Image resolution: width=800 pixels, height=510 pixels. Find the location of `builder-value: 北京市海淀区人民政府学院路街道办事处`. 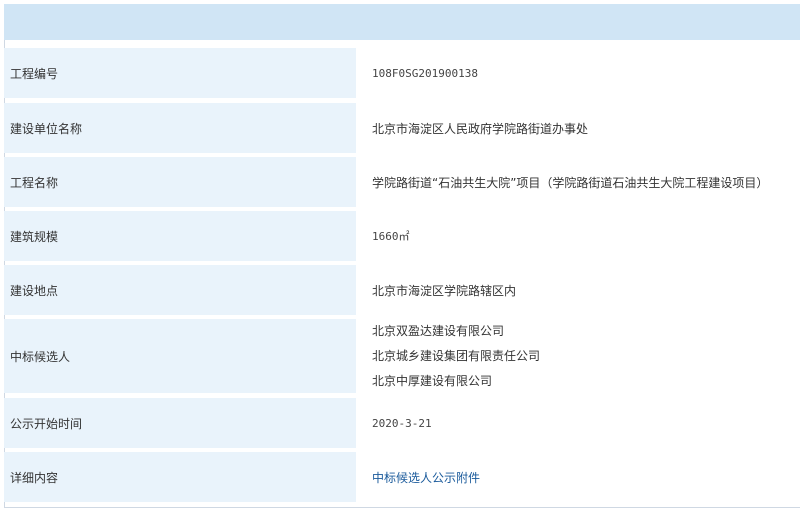

builder-value: 北京市海淀区人民政府学院路街道办事处 is located at coordinates (581, 128).